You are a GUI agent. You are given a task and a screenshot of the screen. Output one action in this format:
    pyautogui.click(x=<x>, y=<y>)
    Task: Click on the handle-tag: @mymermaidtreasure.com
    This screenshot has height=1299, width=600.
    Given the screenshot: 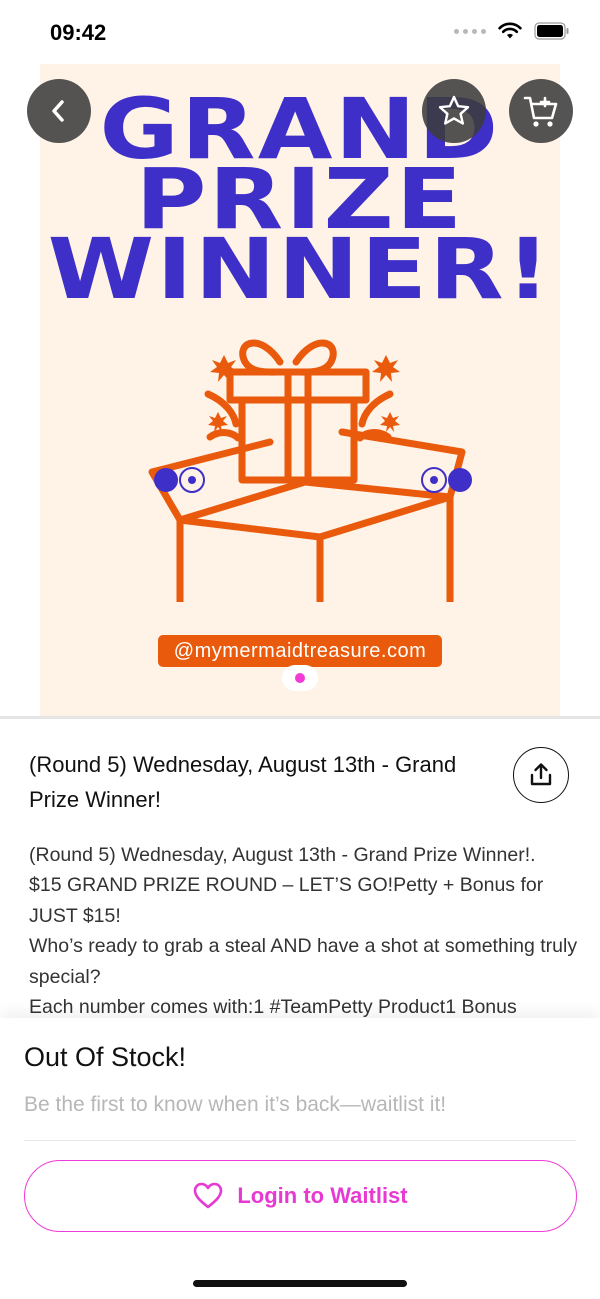 What is the action you would take?
    pyautogui.click(x=300, y=651)
    